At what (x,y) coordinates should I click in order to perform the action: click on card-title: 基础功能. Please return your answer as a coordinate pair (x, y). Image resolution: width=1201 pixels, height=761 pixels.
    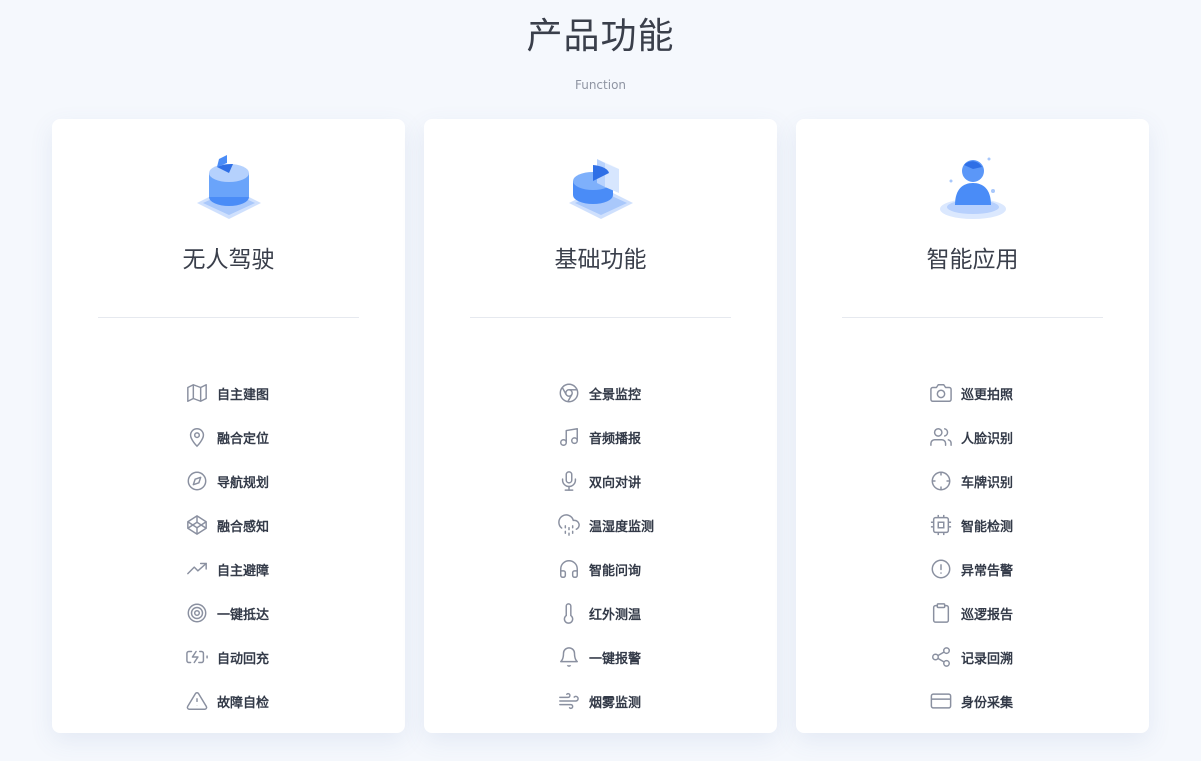
    Looking at the image, I should click on (600, 260).